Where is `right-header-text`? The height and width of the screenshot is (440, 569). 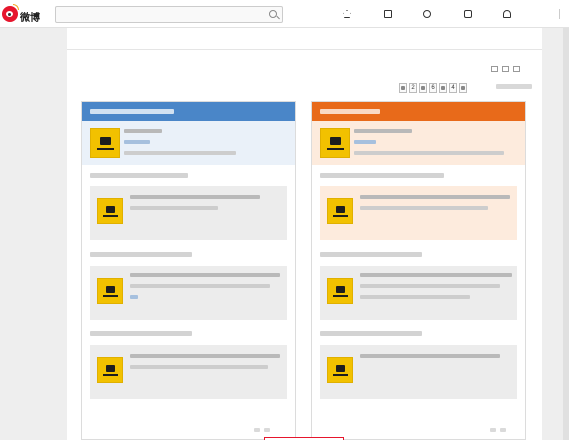
right-header-text is located at coordinates (350, 111).